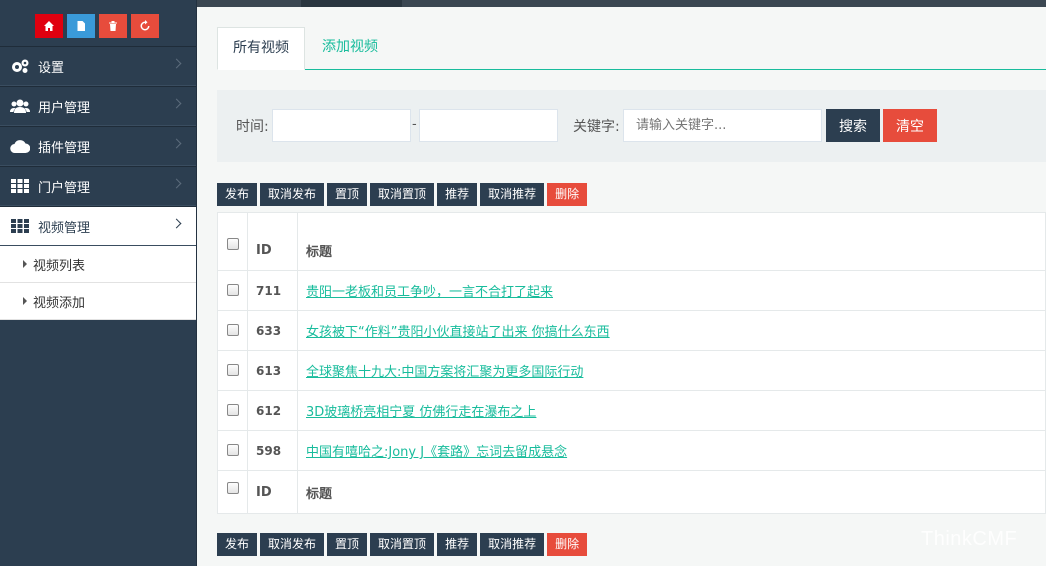  I want to click on row-id: 711, so click(273, 290).